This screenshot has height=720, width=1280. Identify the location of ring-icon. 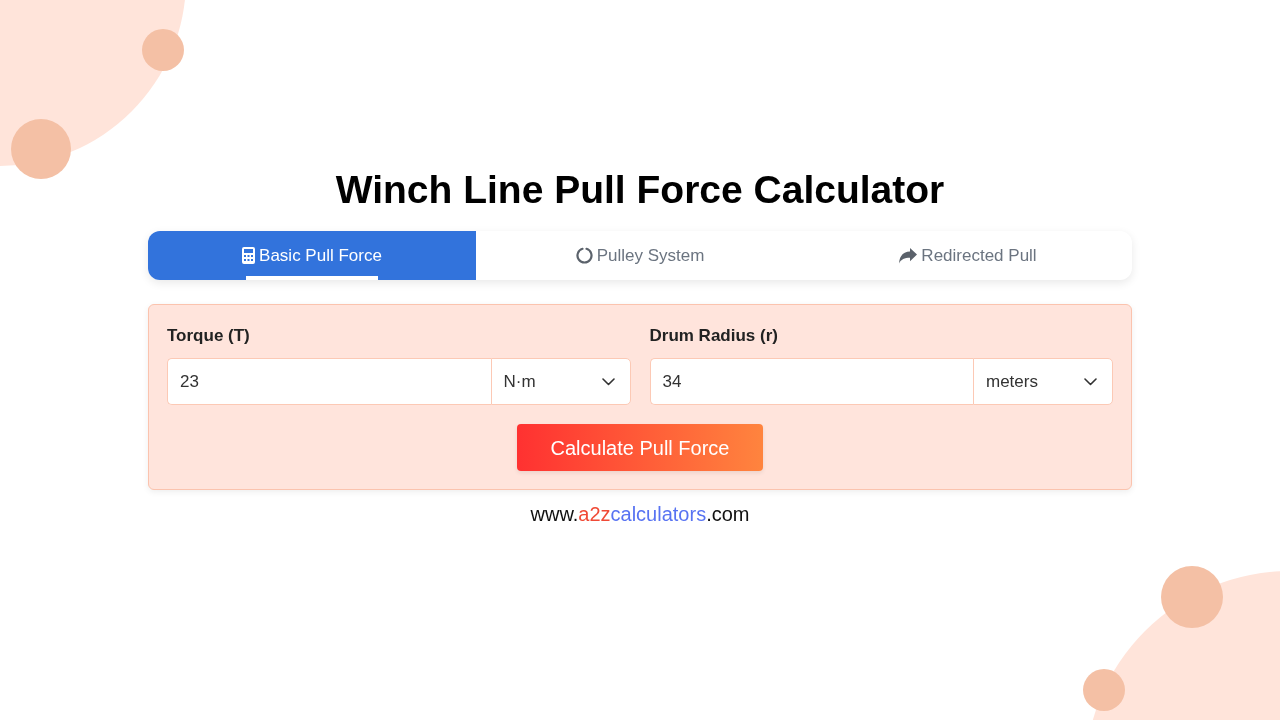
(584, 255).